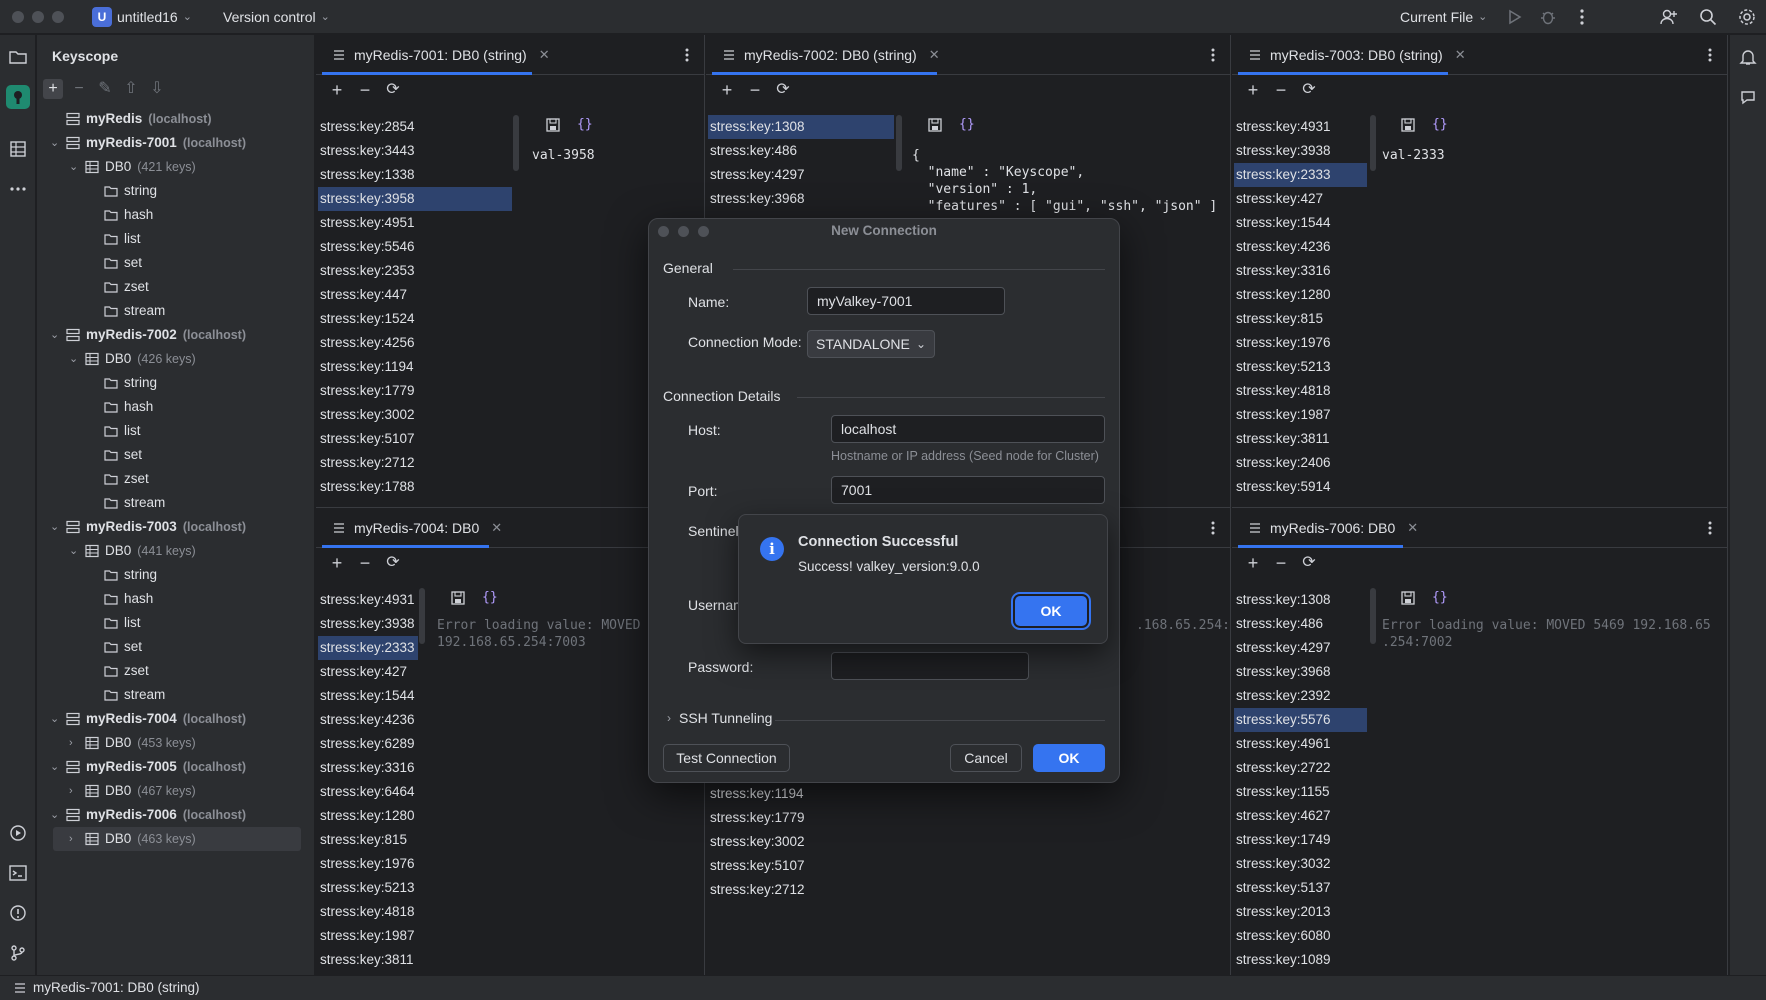 Image resolution: width=1766 pixels, height=1000 pixels. Describe the element at coordinates (1300, 295) in the screenshot. I see `key-list-item: stress:key:1280` at that location.